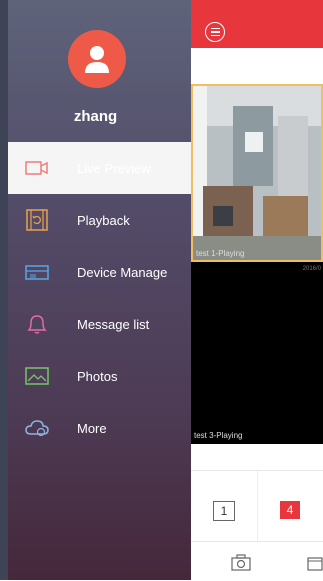  I want to click on layout-1-button: 1, so click(224, 511).